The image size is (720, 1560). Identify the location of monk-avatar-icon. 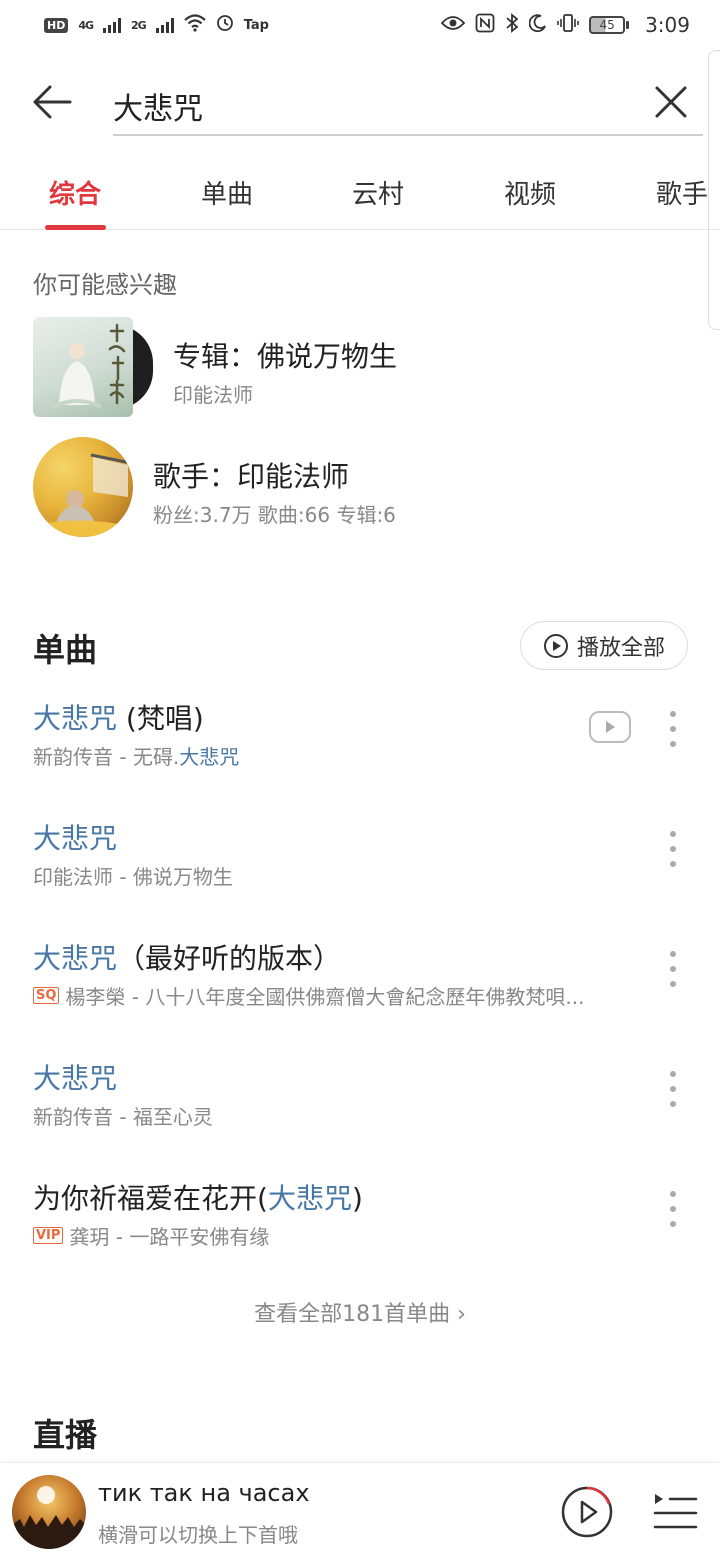
(83, 495).